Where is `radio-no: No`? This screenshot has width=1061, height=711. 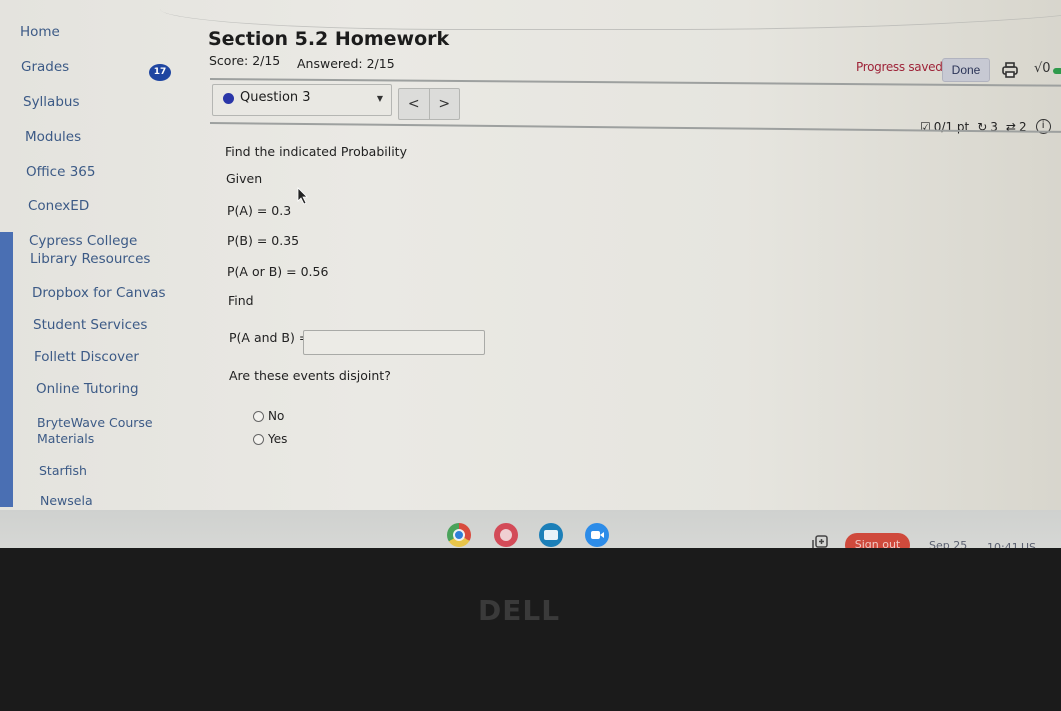 radio-no: No is located at coordinates (268, 416).